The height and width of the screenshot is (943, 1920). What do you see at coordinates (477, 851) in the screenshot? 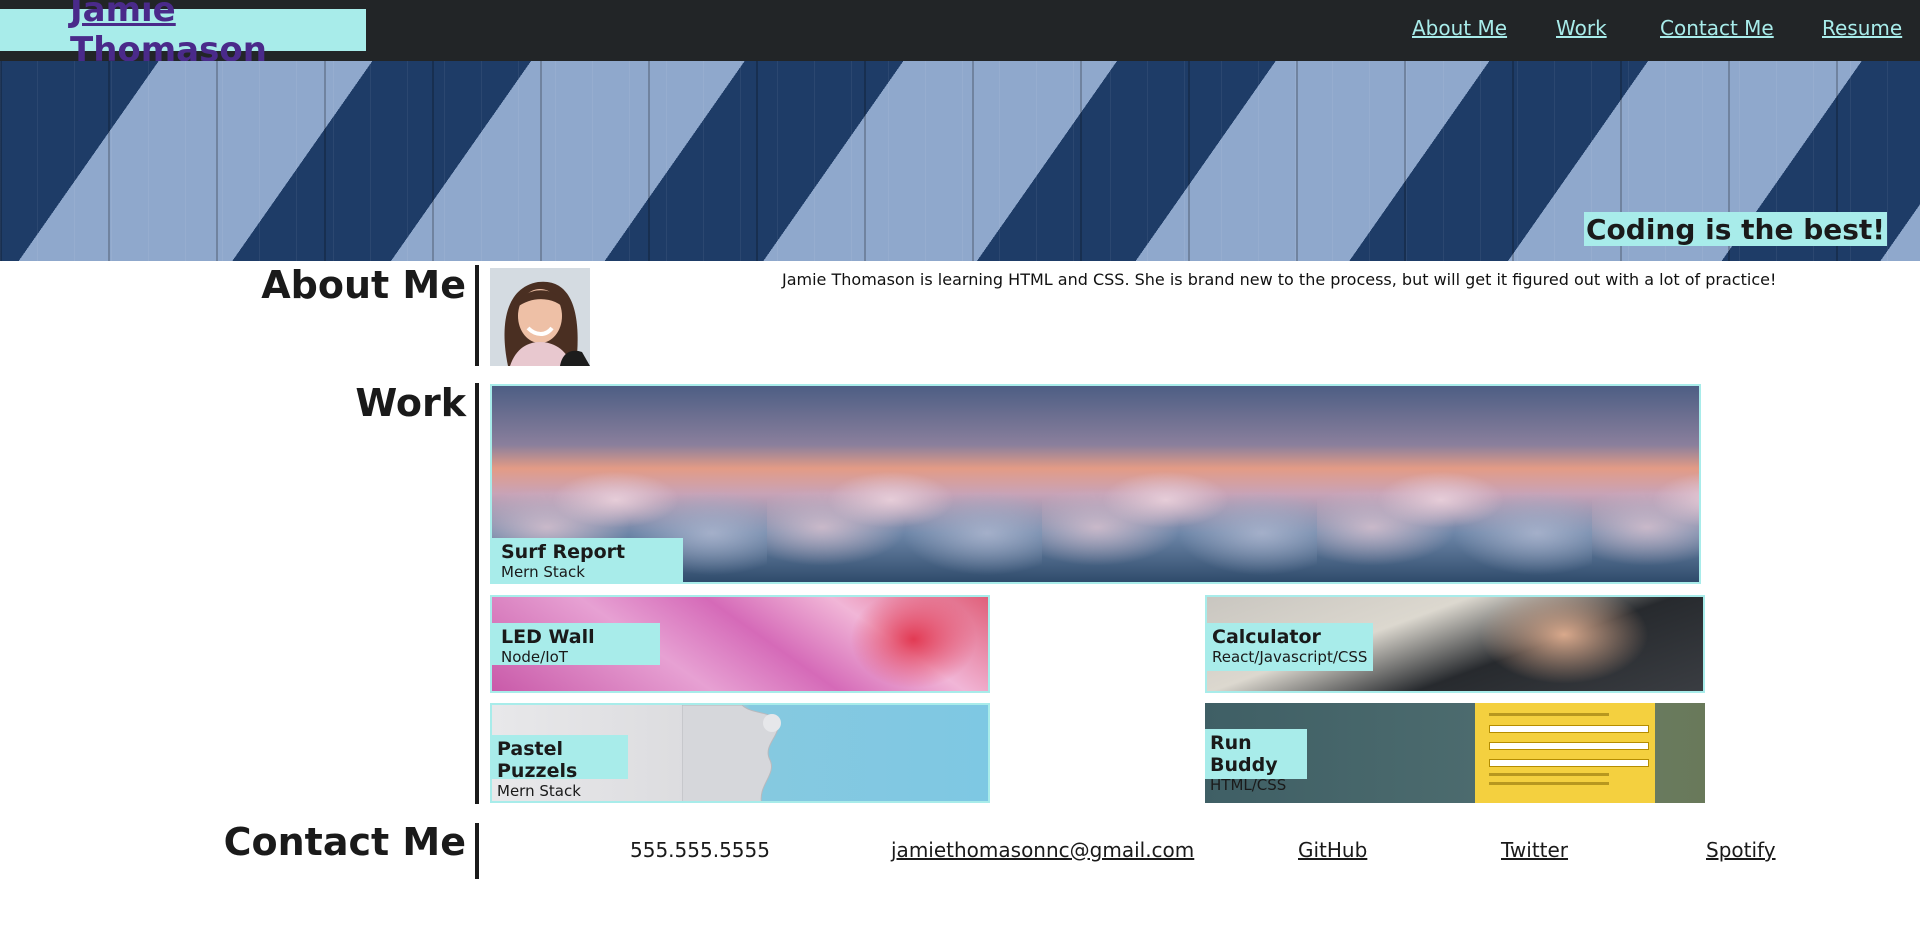
I see `contact-divider` at bounding box center [477, 851].